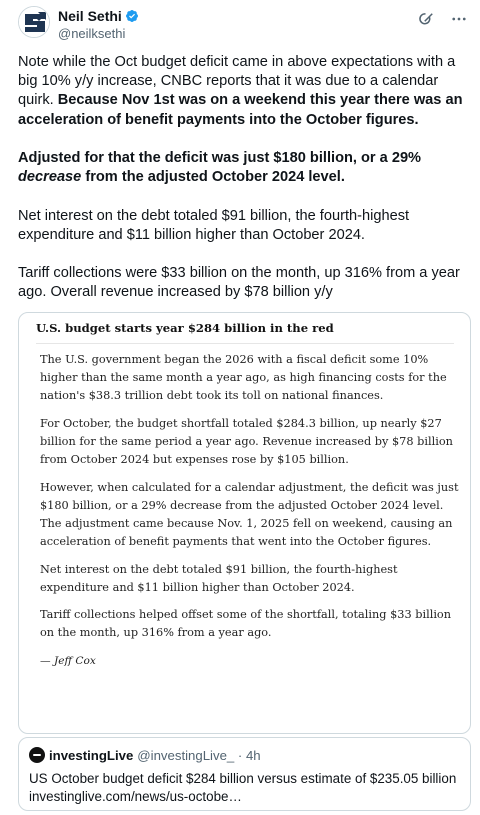 Image resolution: width=480 pixels, height=815 pixels. I want to click on grok-icon, so click(427, 19).